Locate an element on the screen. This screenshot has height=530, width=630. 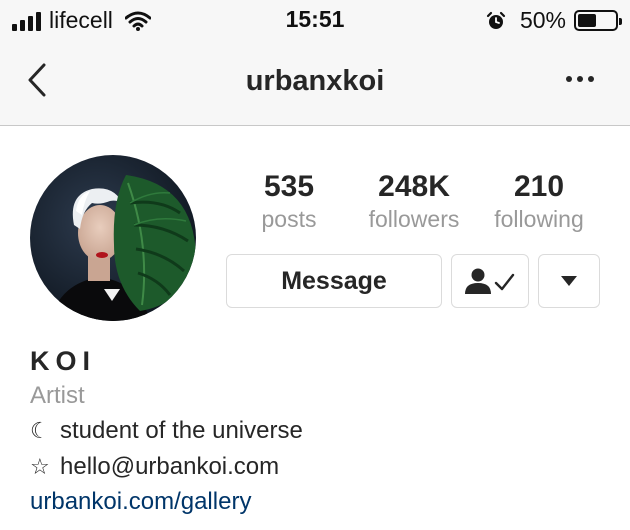
caret-down-icon is located at coordinates (569, 281).